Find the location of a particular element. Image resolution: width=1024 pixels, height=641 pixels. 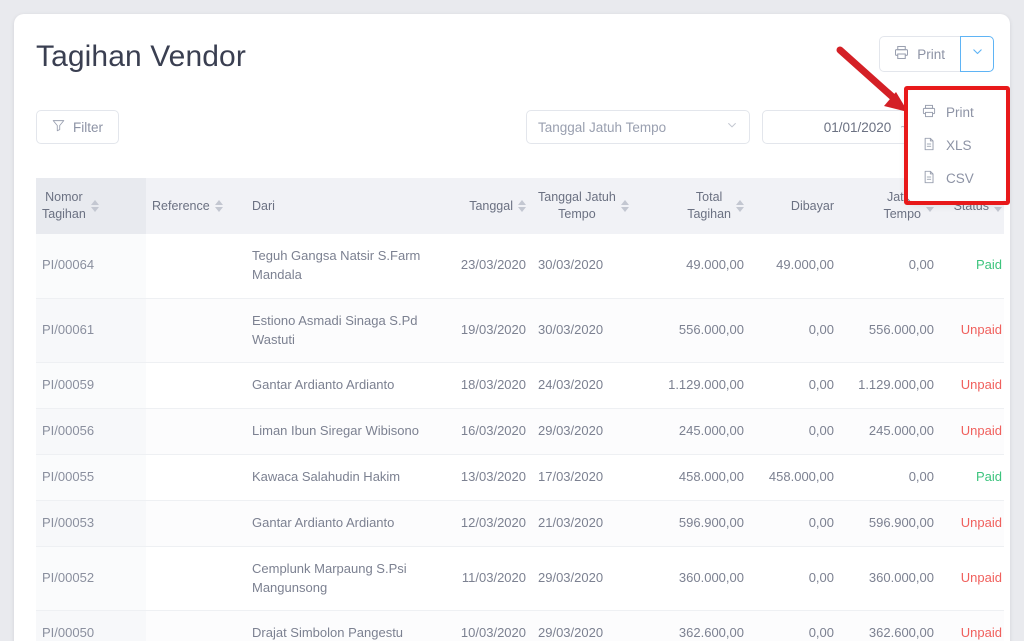

cell-tanggal: 16/03/2020 is located at coordinates (487, 432).